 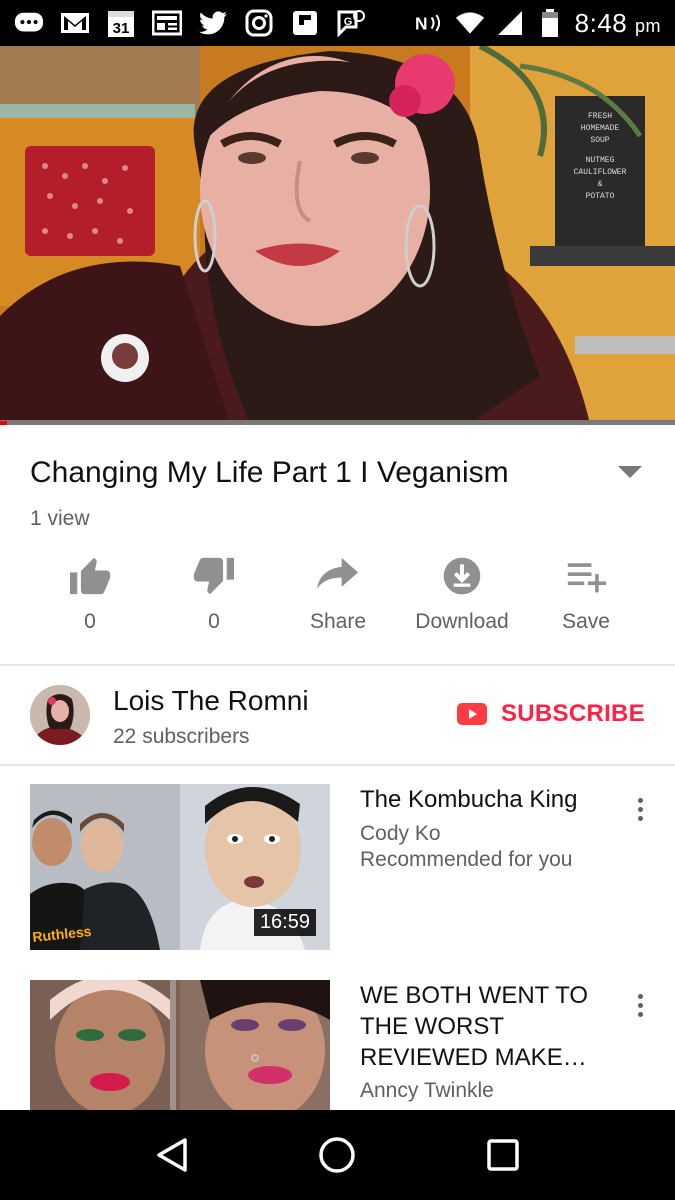 I want to click on download-icon, so click(x=462, y=576).